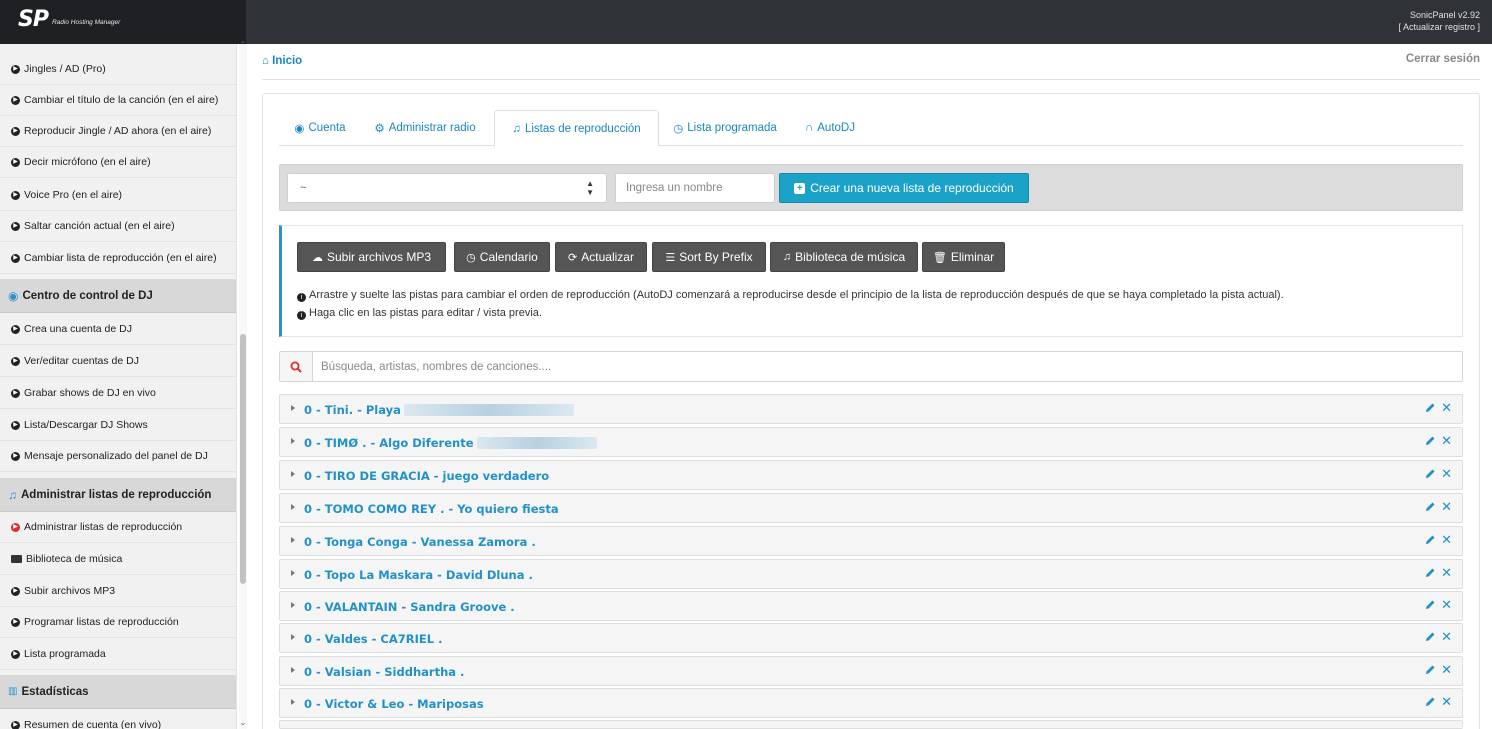 The width and height of the screenshot is (1492, 729). What do you see at coordinates (118, 591) in the screenshot?
I see `sidebar-item-upload-mp3: ▶ Subir archivos MP3` at bounding box center [118, 591].